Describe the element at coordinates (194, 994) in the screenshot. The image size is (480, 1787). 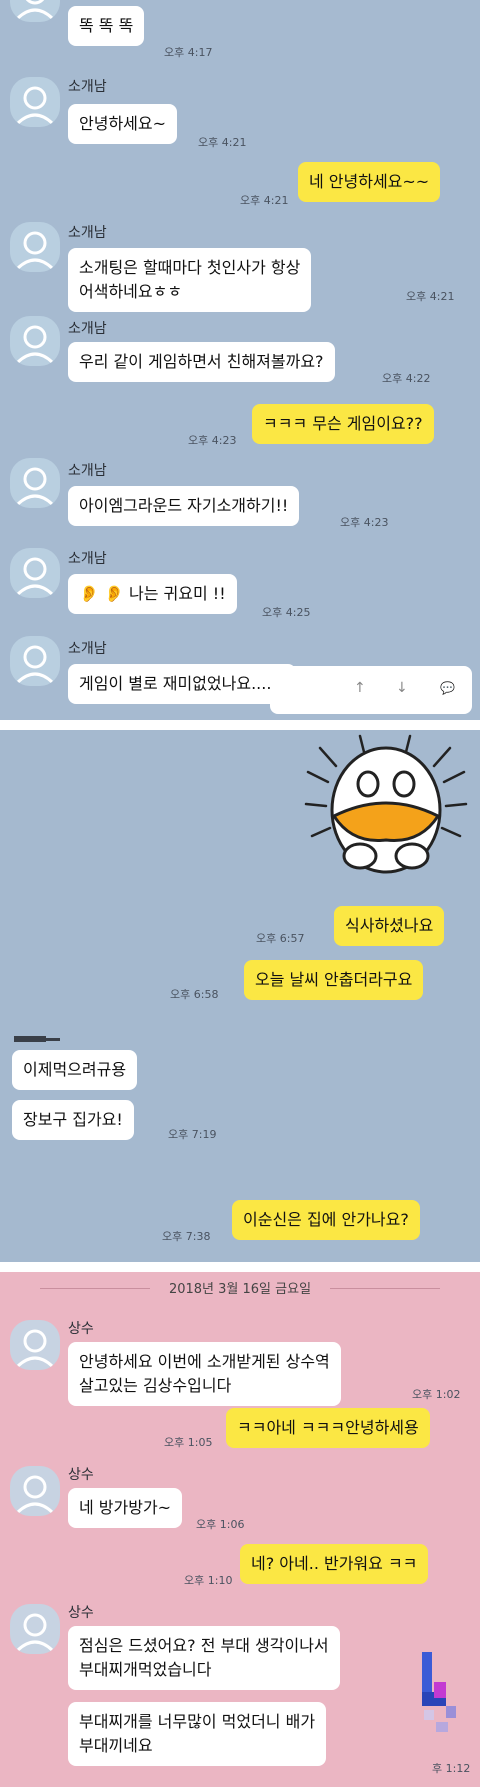
I see `message-time: 오후 6:58` at that location.